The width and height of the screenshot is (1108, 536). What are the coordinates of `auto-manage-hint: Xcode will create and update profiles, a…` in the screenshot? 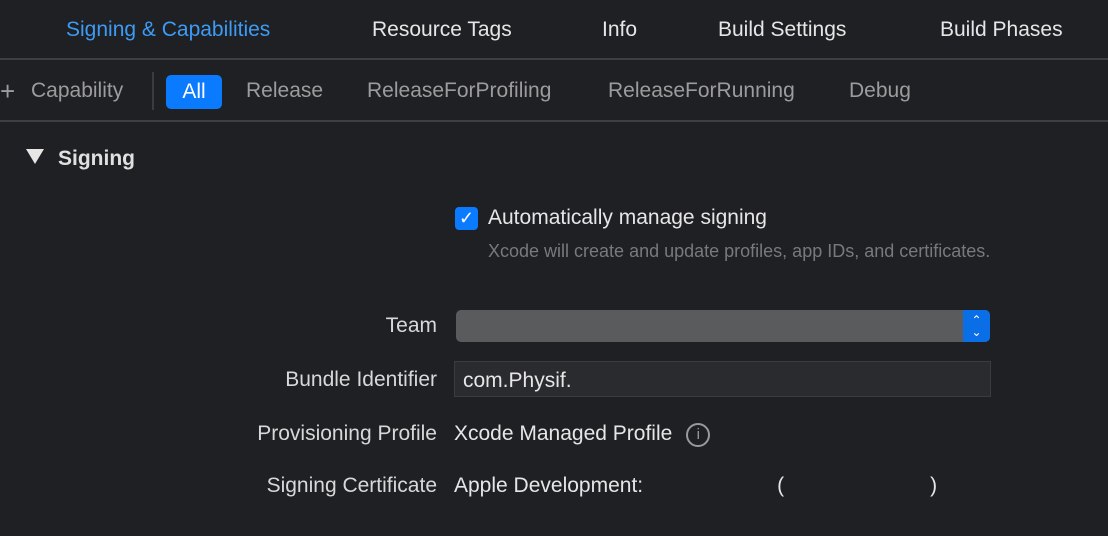 It's located at (739, 251).